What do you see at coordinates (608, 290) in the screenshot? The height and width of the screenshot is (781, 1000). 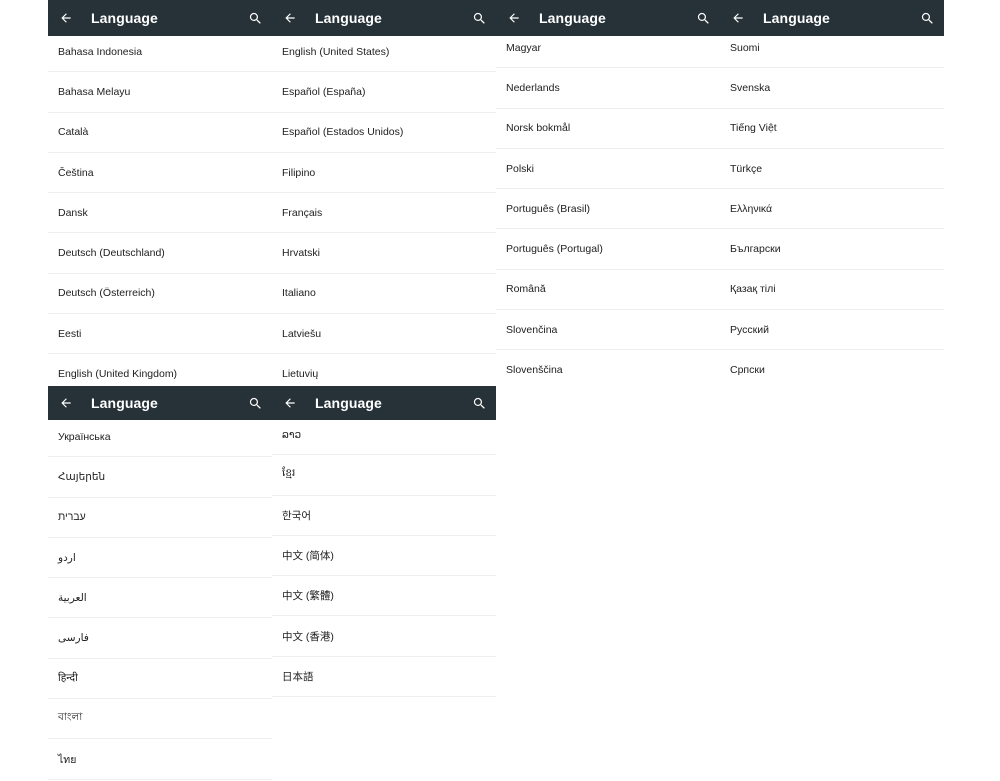 I see `language-item: Română` at bounding box center [608, 290].